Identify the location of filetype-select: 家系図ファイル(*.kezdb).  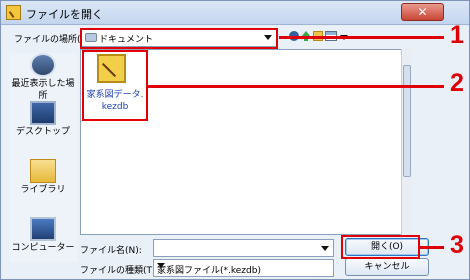
(243, 268).